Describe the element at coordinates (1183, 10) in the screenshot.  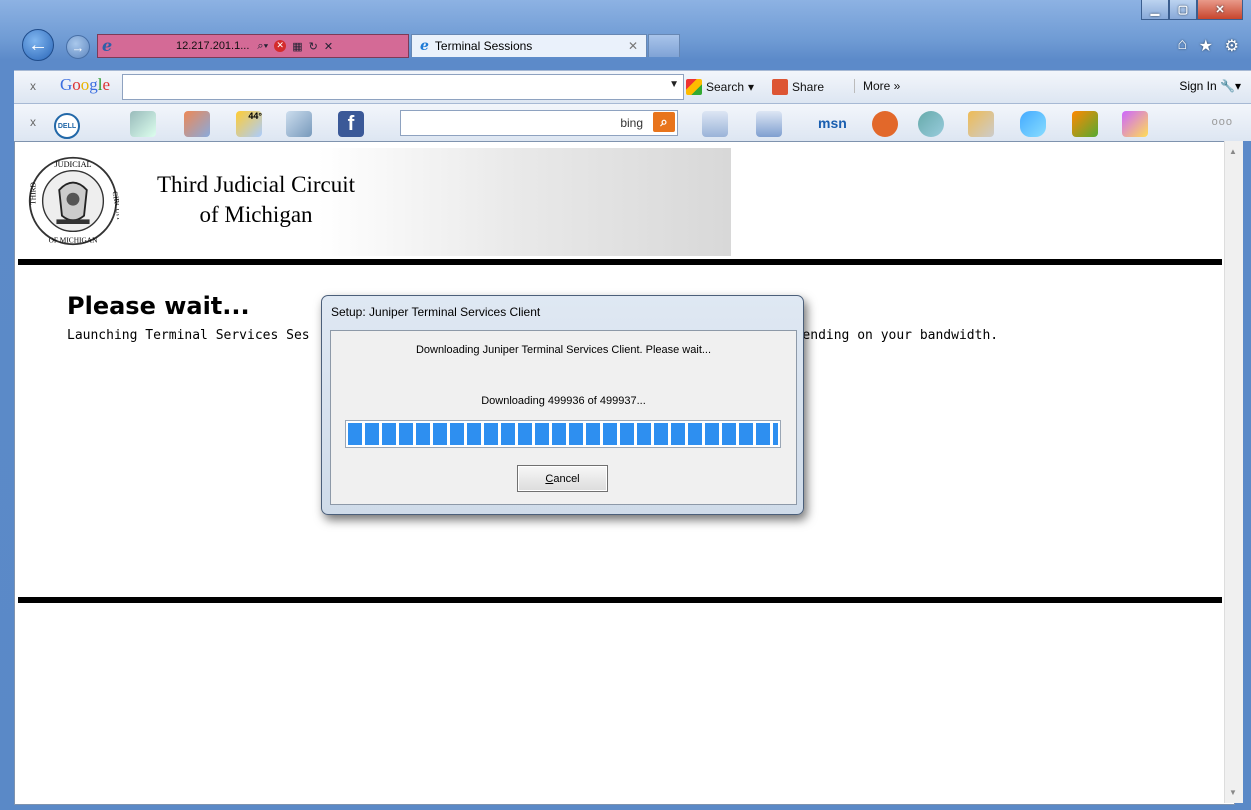
I see `maximize-button: ▢` at that location.